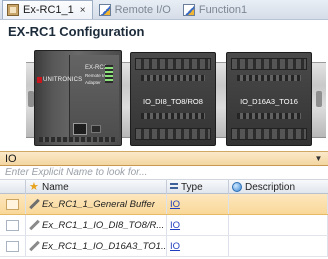 The image size is (328, 259). What do you see at coordinates (109, 74) in the screenshot?
I see `status-leds` at bounding box center [109, 74].